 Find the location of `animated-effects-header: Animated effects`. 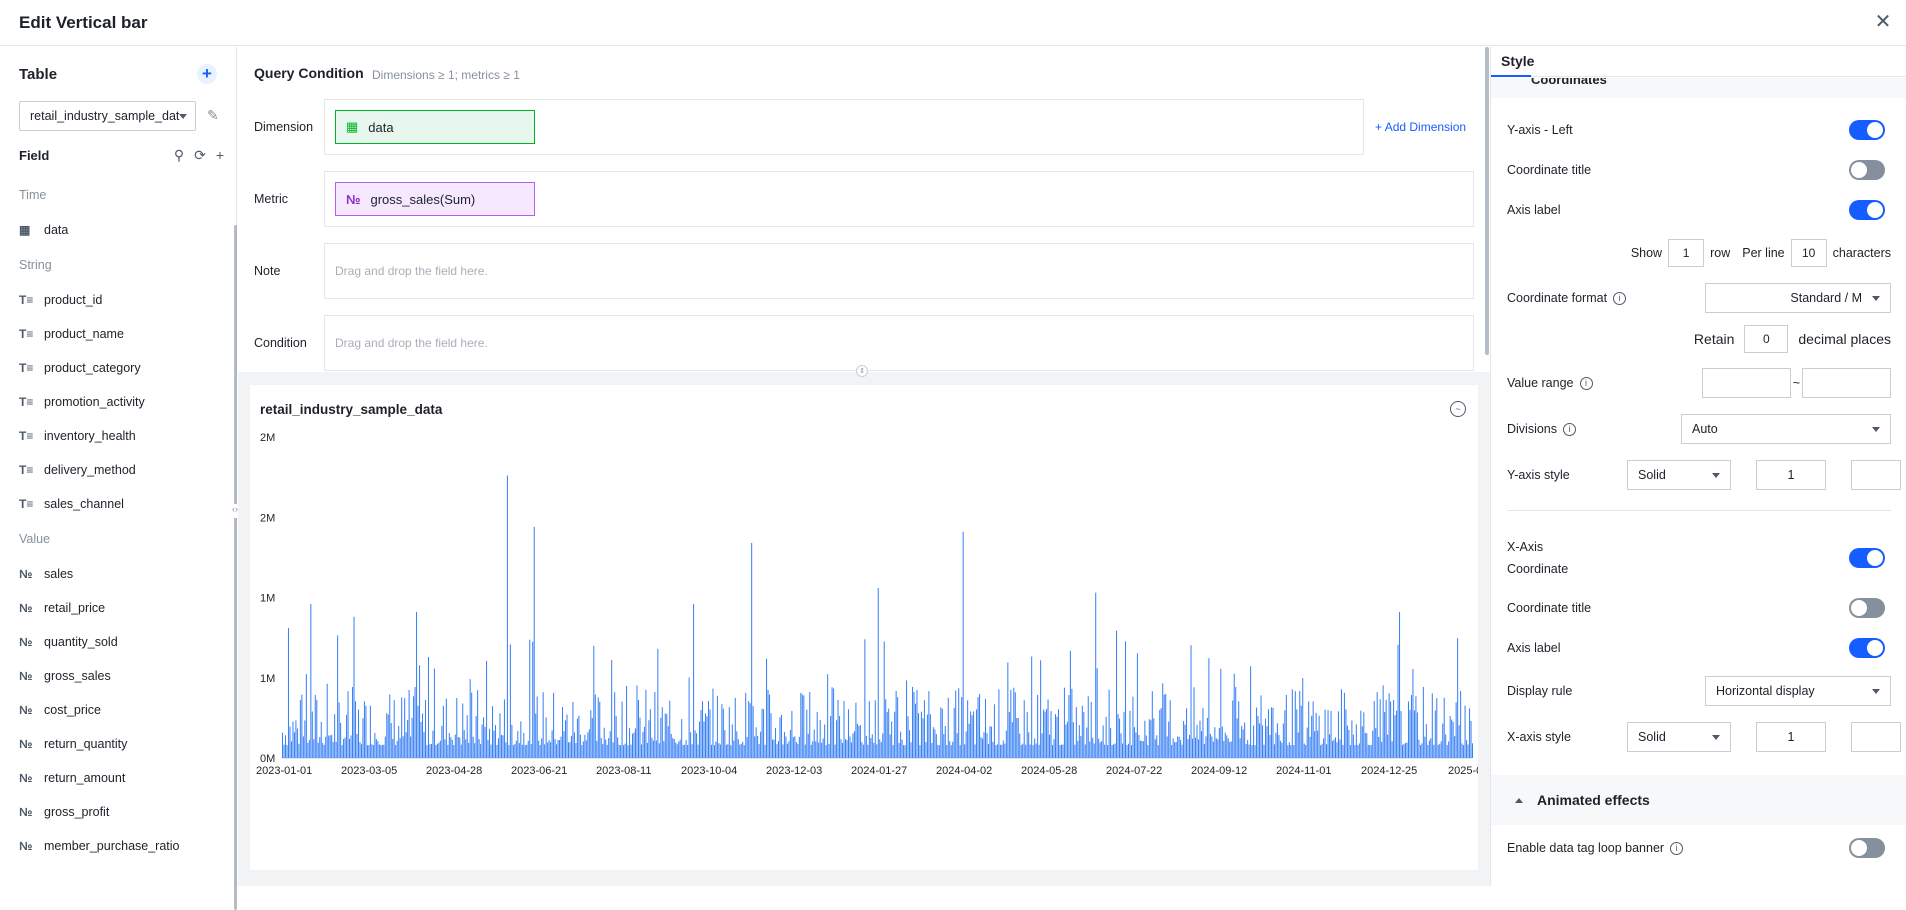

animated-effects-header: Animated effects is located at coordinates (1698, 800).